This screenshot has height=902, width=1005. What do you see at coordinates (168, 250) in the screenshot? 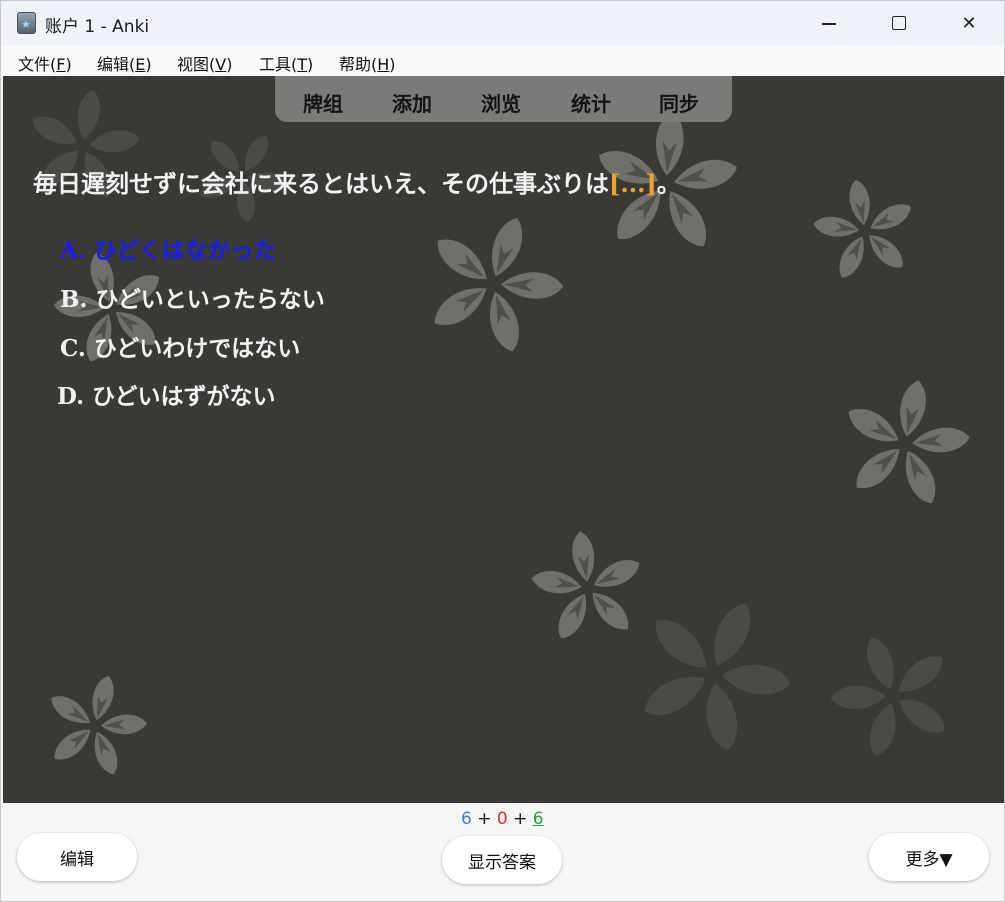
I see `option-a: A. ひどくはなかった` at bounding box center [168, 250].